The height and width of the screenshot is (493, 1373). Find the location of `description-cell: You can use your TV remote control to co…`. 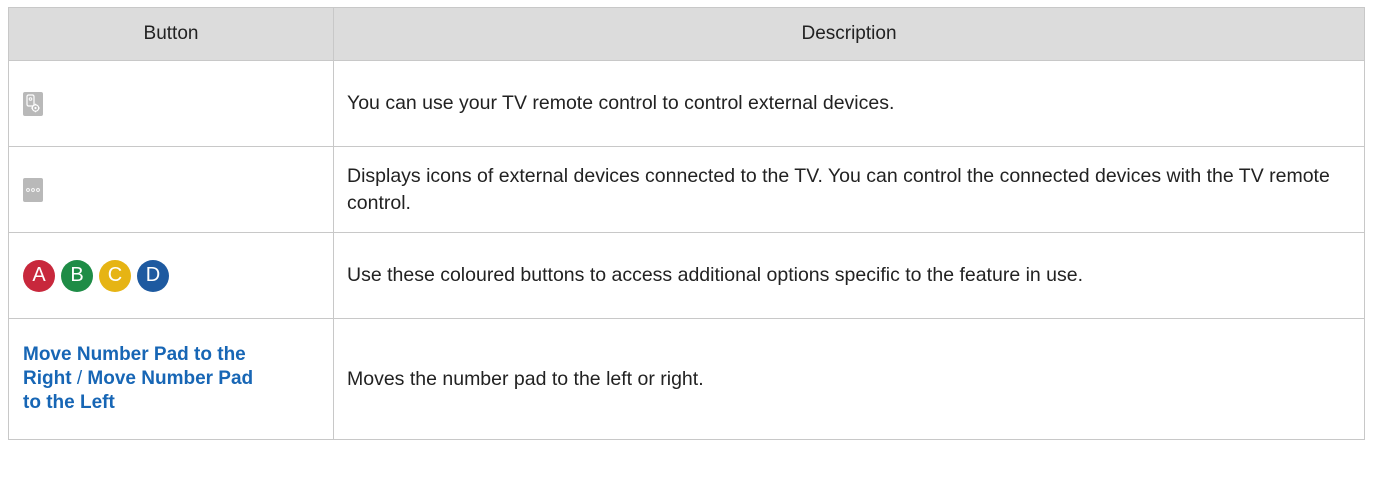

description-cell: You can use your TV remote control to co… is located at coordinates (849, 103).